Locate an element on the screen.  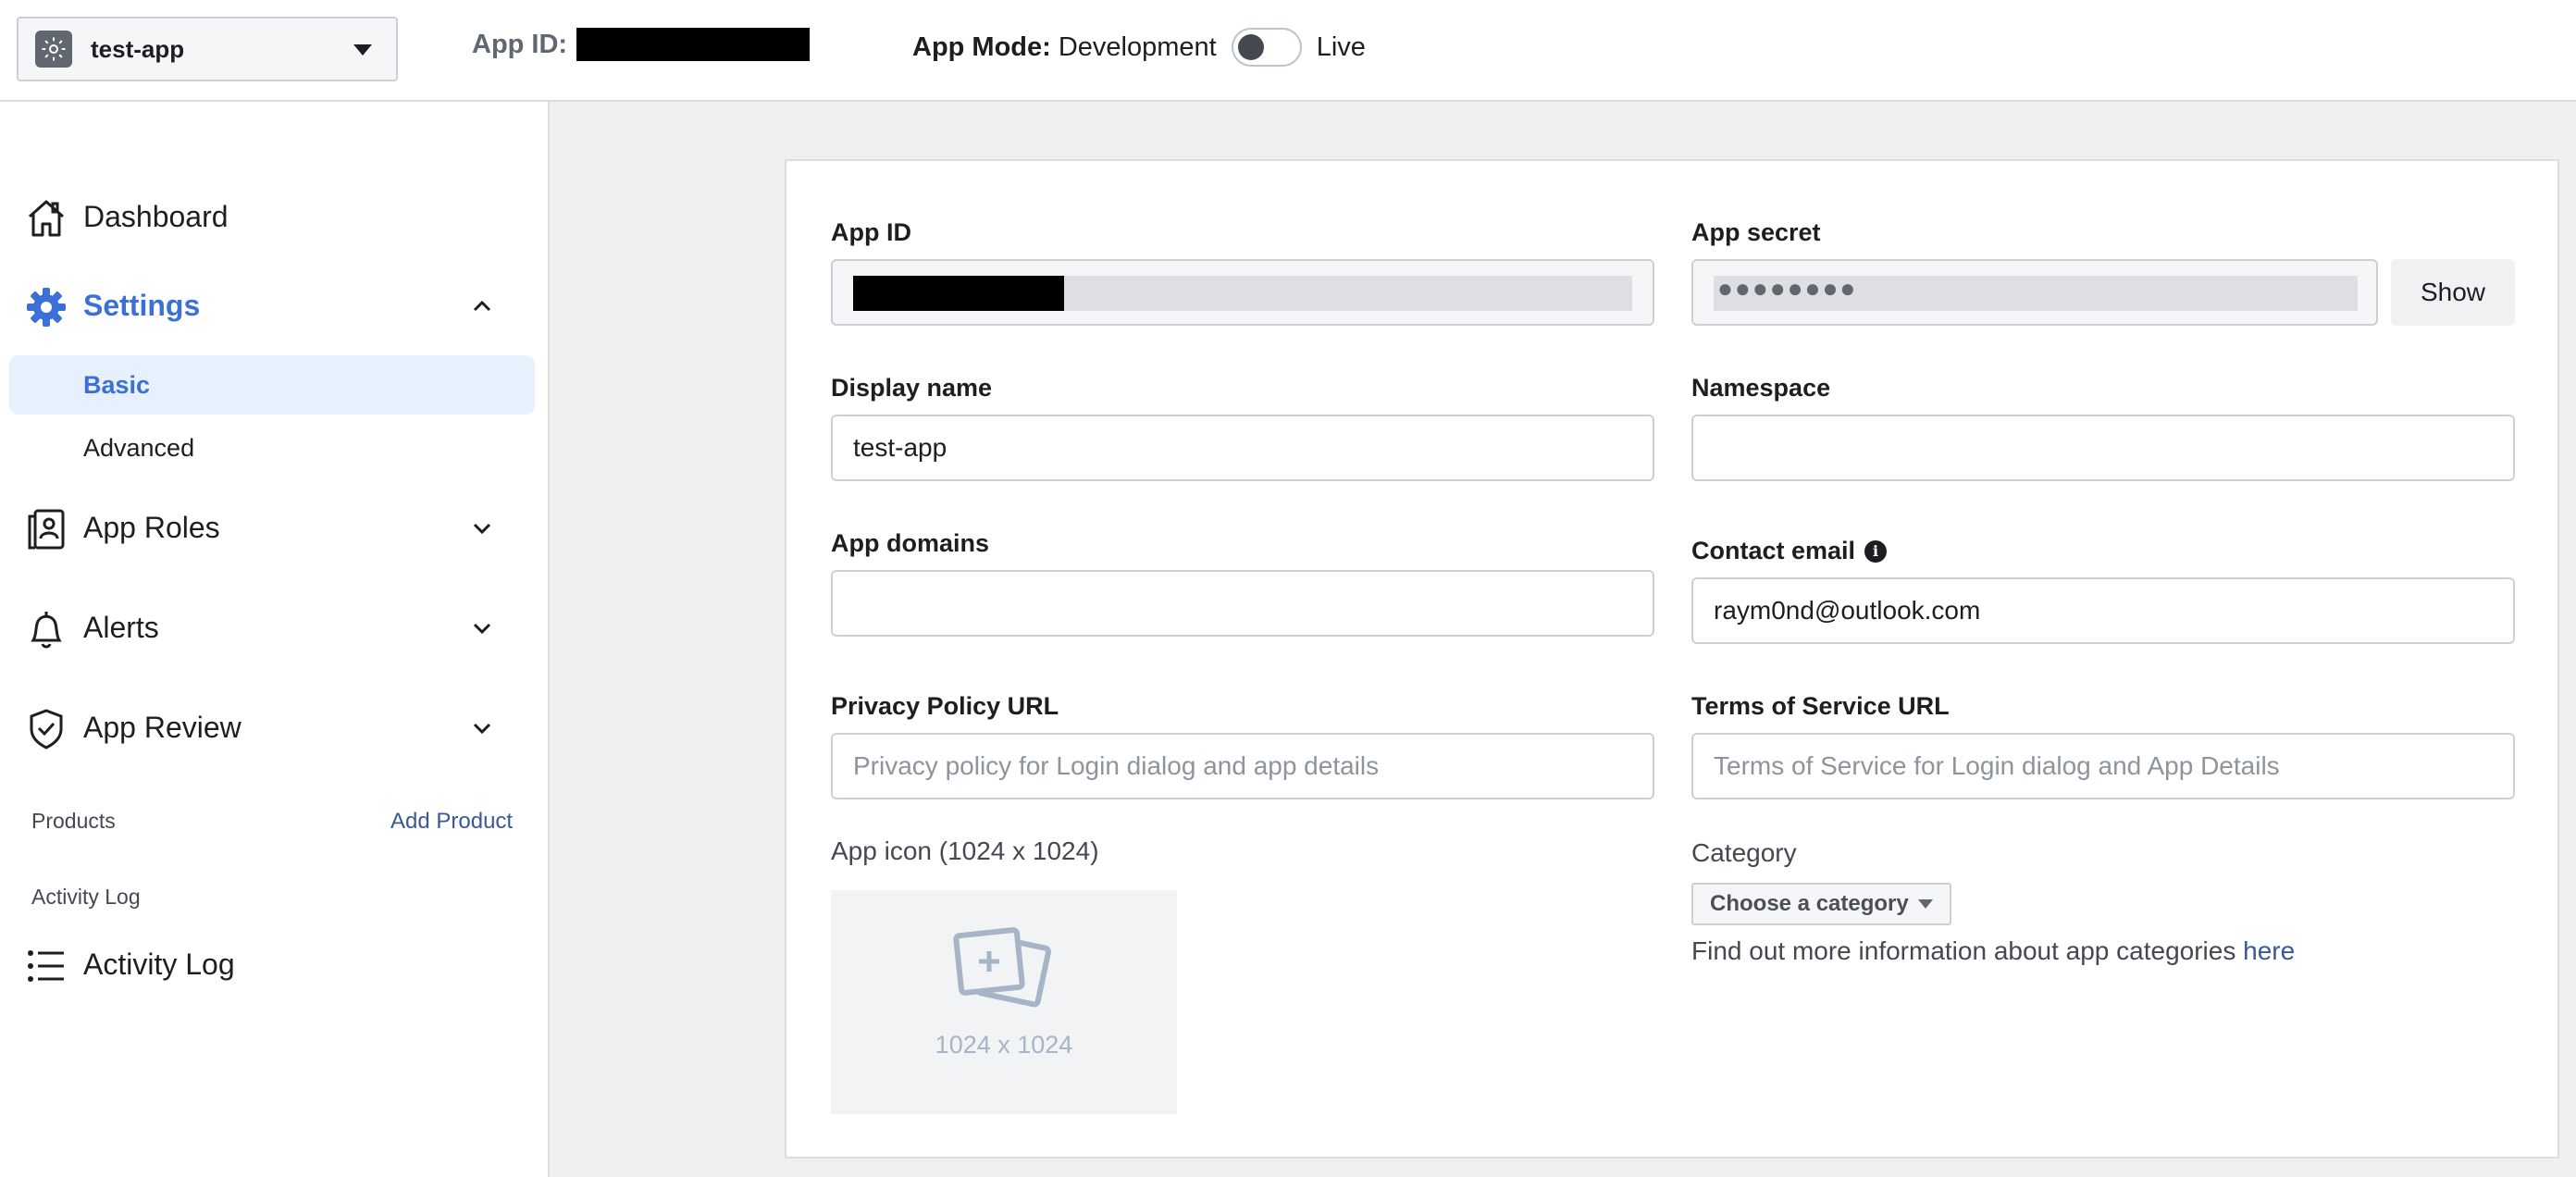
shield-check-icon is located at coordinates (47, 729).